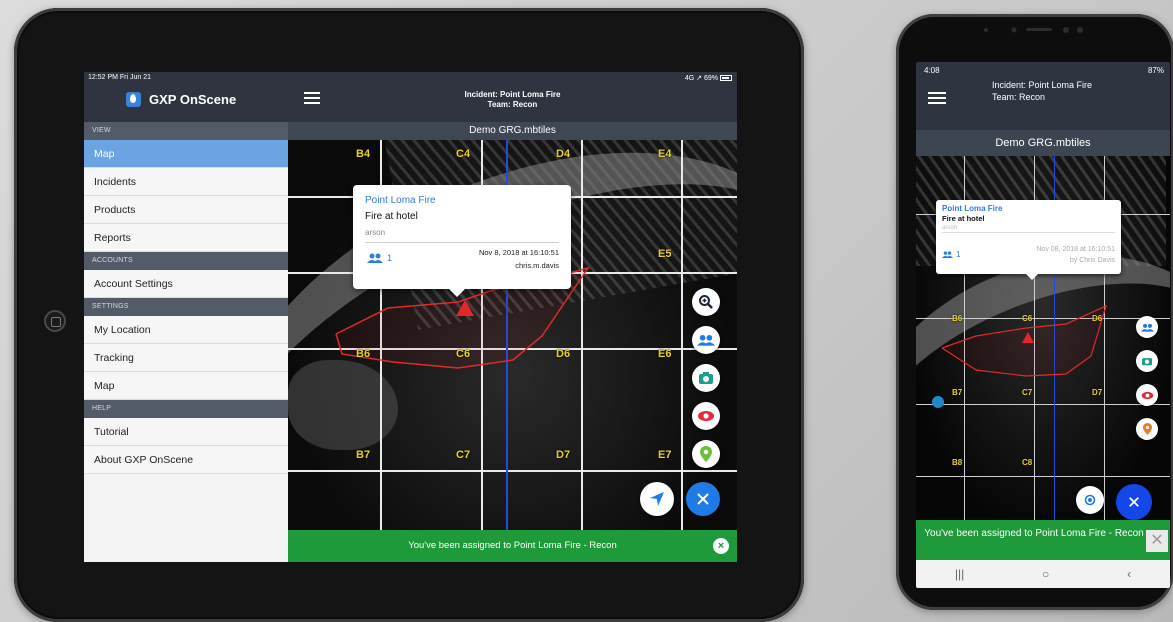  What do you see at coordinates (1075, 249) in the screenshot?
I see `popup-date: Nov 08, 2018 at 16:10:51` at bounding box center [1075, 249].